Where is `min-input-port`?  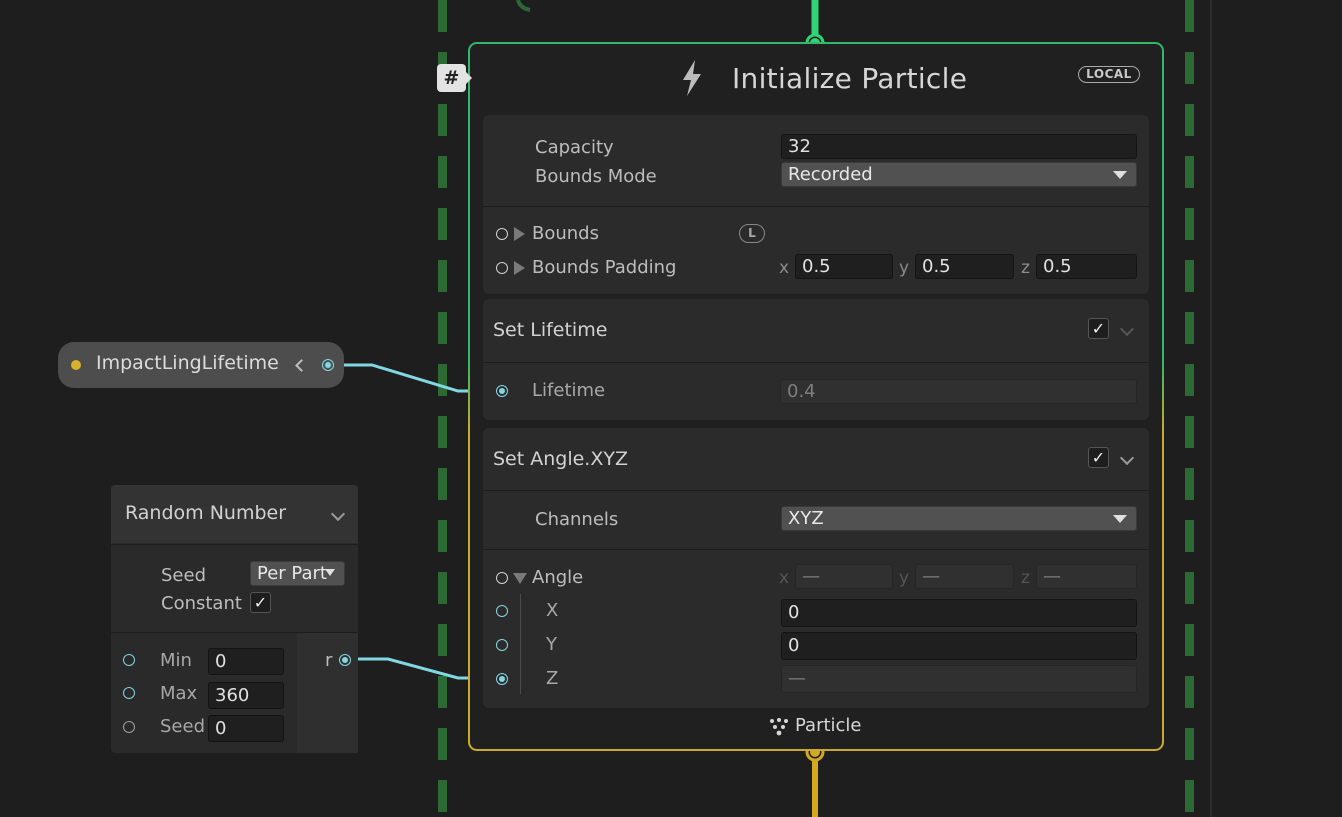 min-input-port is located at coordinates (129, 660).